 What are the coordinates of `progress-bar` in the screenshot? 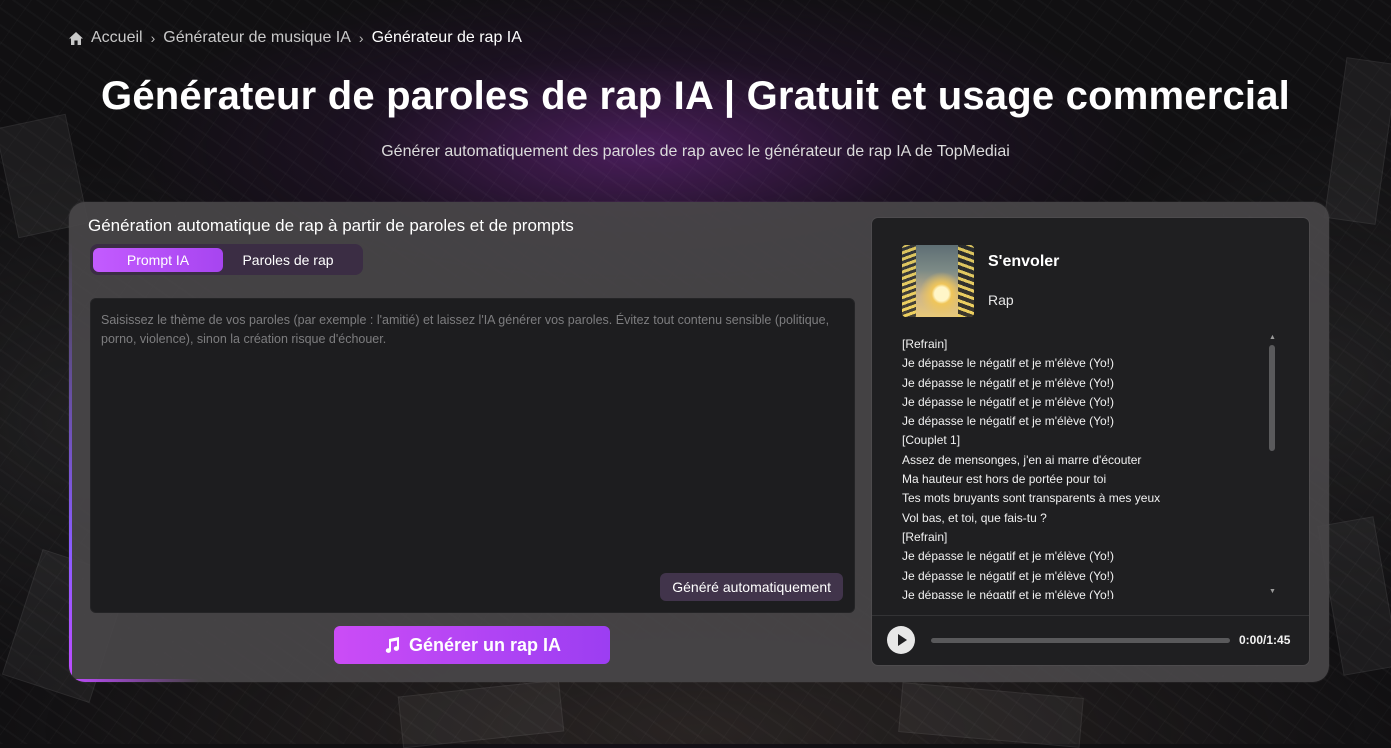 It's located at (1080, 640).